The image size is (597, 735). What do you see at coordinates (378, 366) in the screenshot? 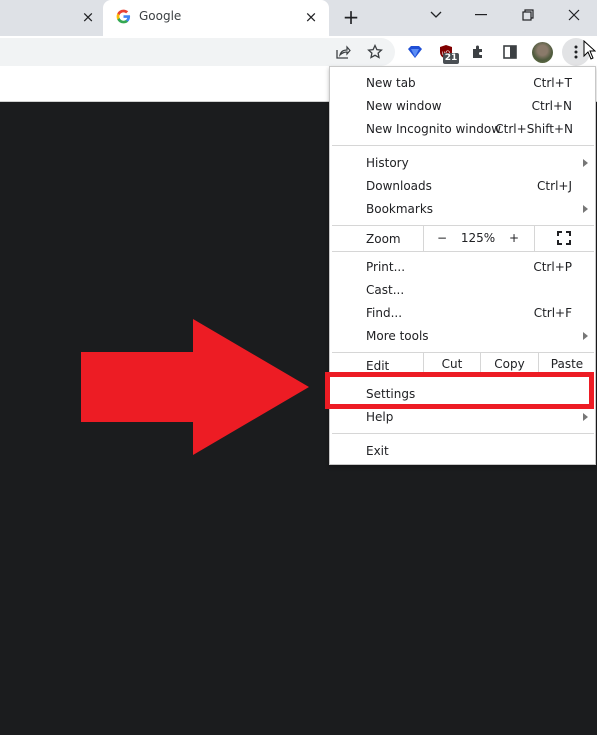
I see `edit-label: Edit` at bounding box center [378, 366].